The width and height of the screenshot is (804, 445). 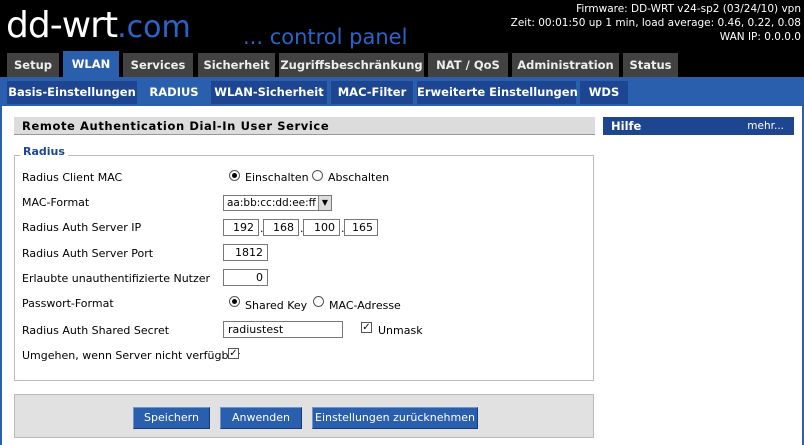 What do you see at coordinates (497, 92) in the screenshot?
I see `subtab-erweiterte-einstellungen: Erweiterte Einstellungen` at bounding box center [497, 92].